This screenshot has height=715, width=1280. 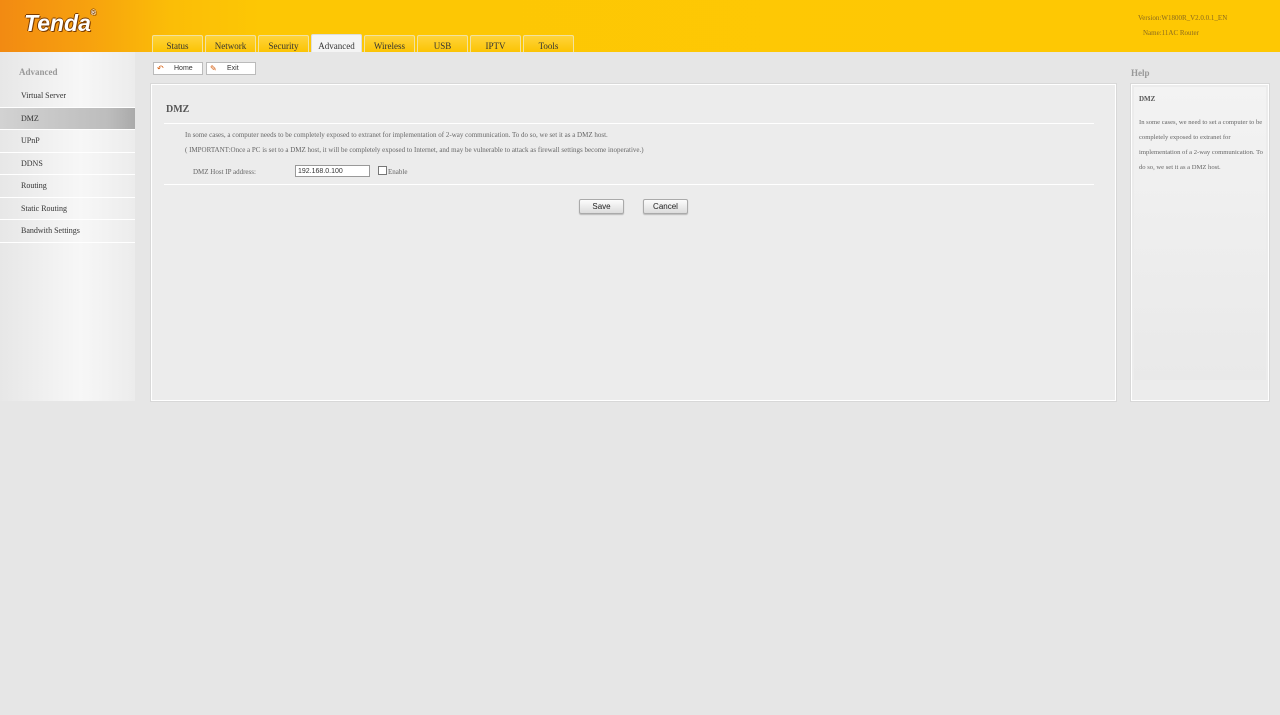 What do you see at coordinates (67, 231) in the screenshot?
I see `sidebar-item-bandwith-settings: Bandwith Settings` at bounding box center [67, 231].